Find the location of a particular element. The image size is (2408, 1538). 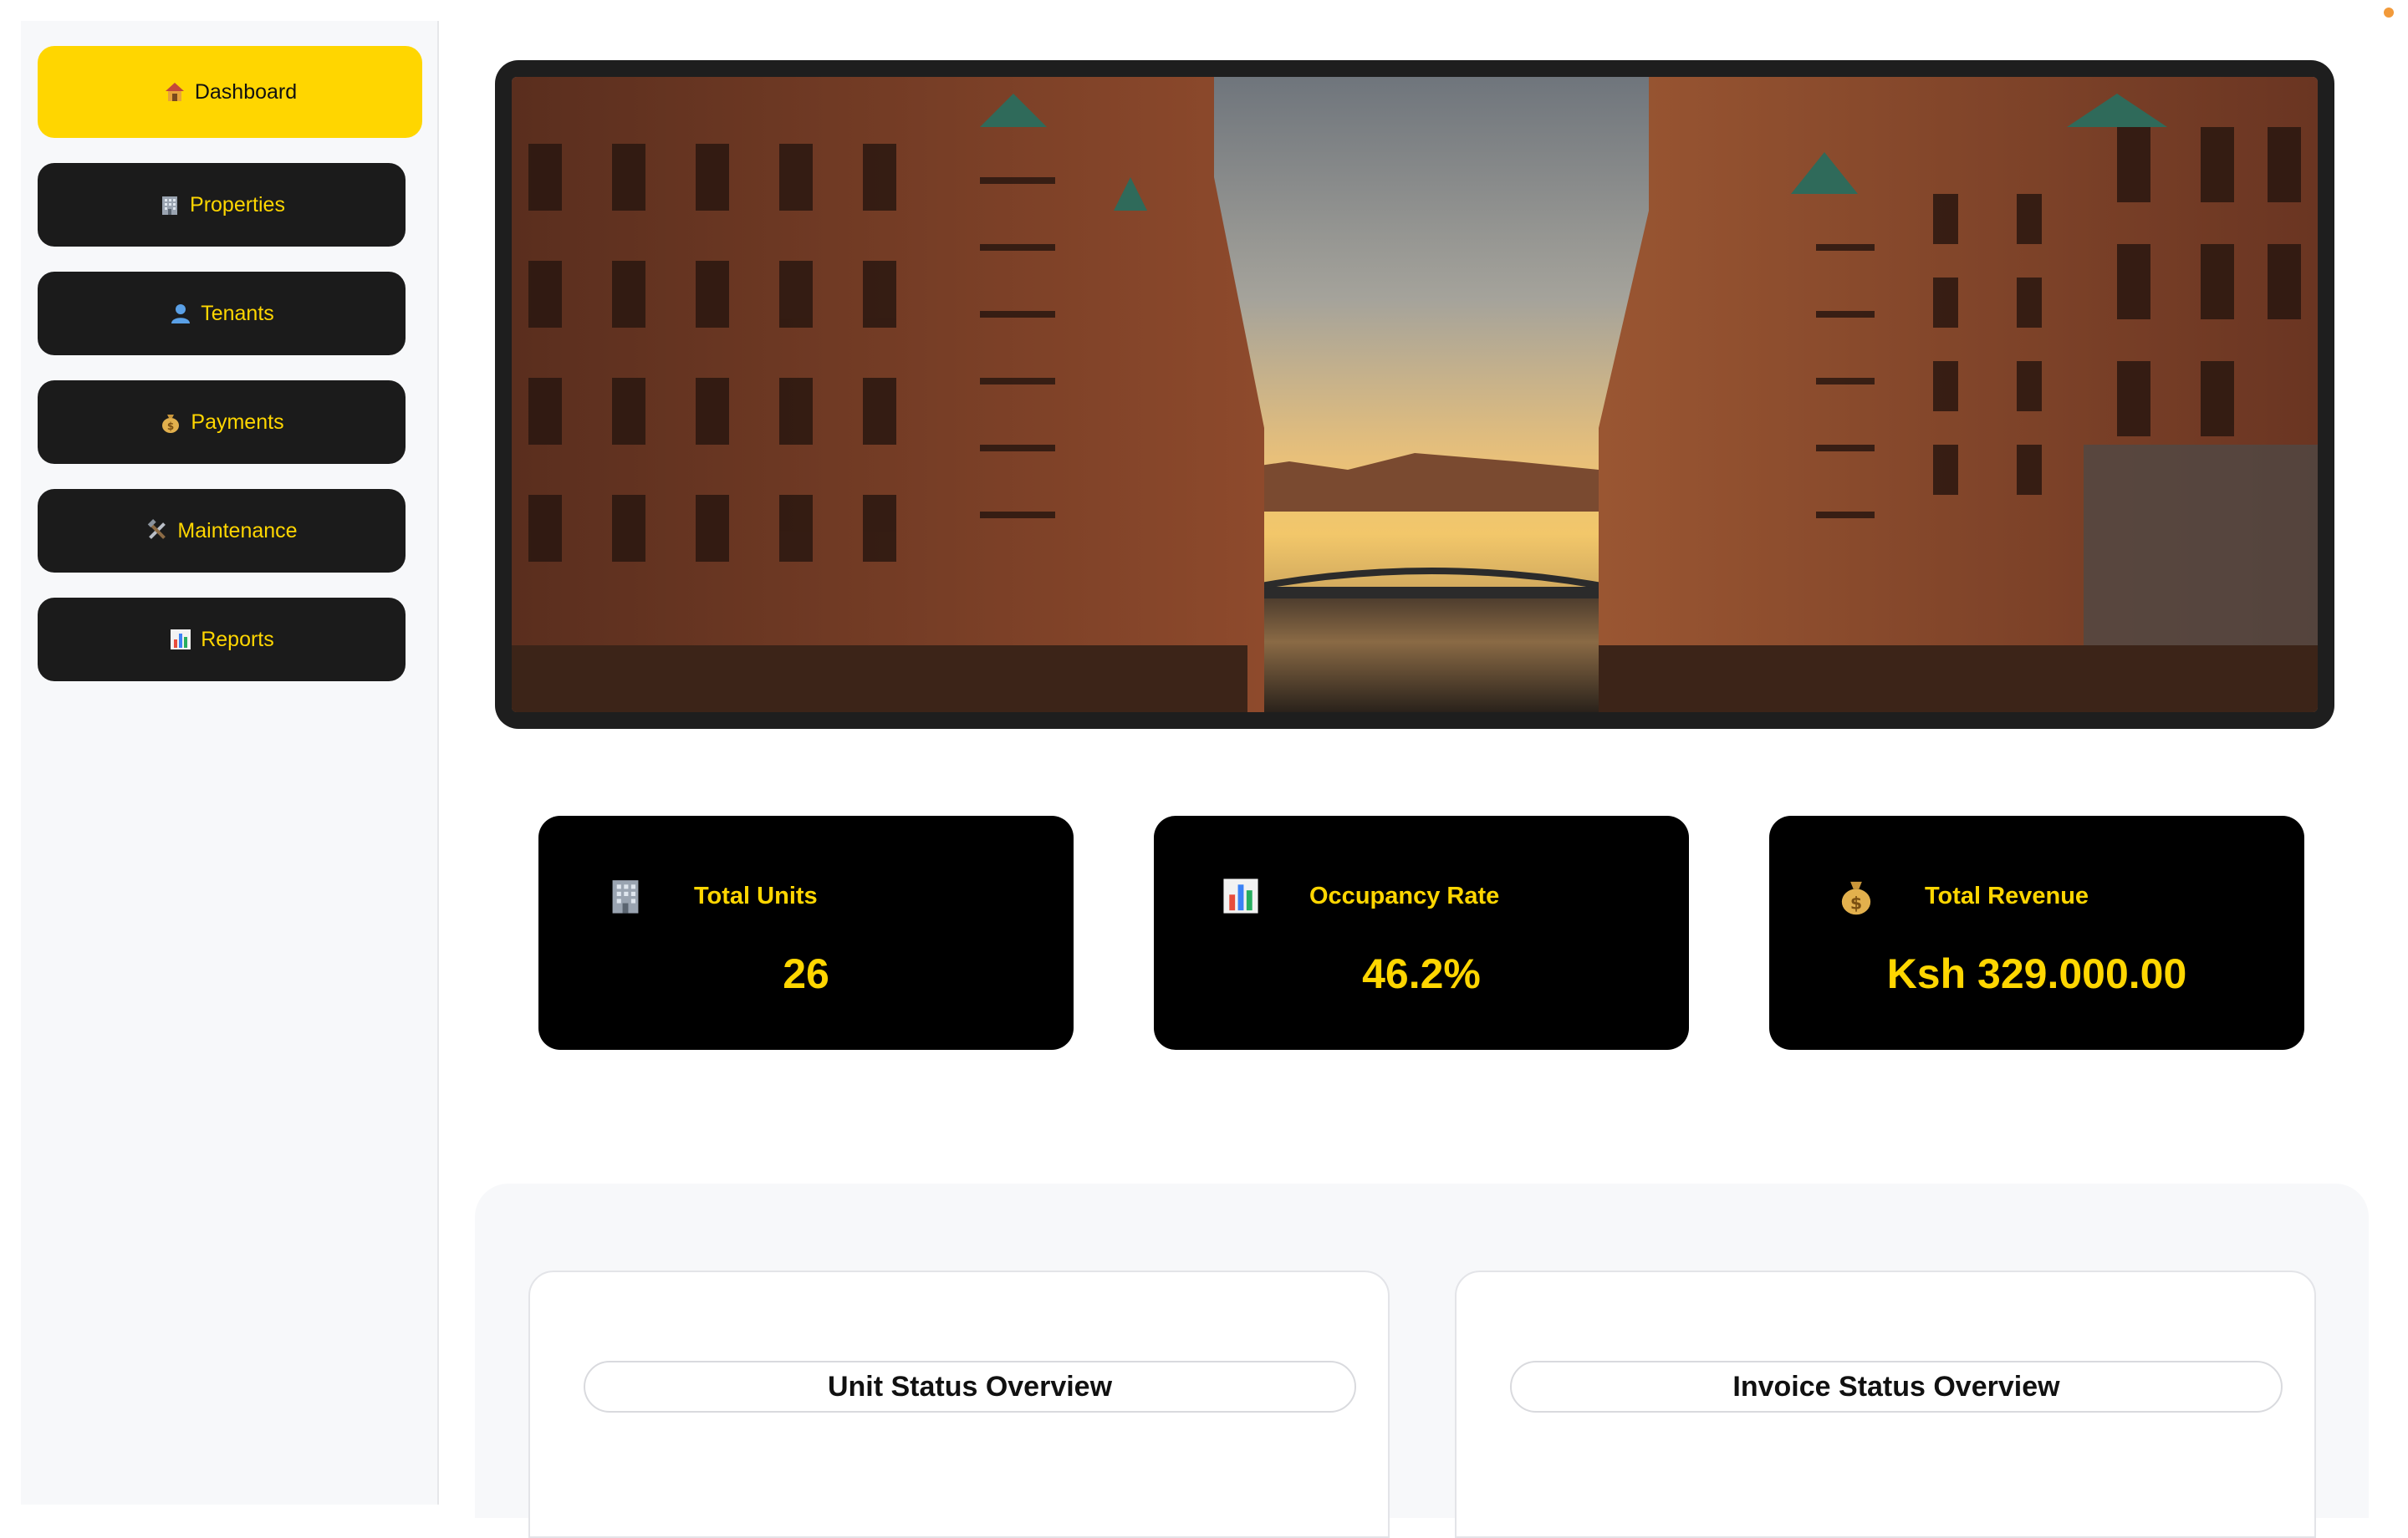

sidebar-item-label: Payments is located at coordinates (237, 422).